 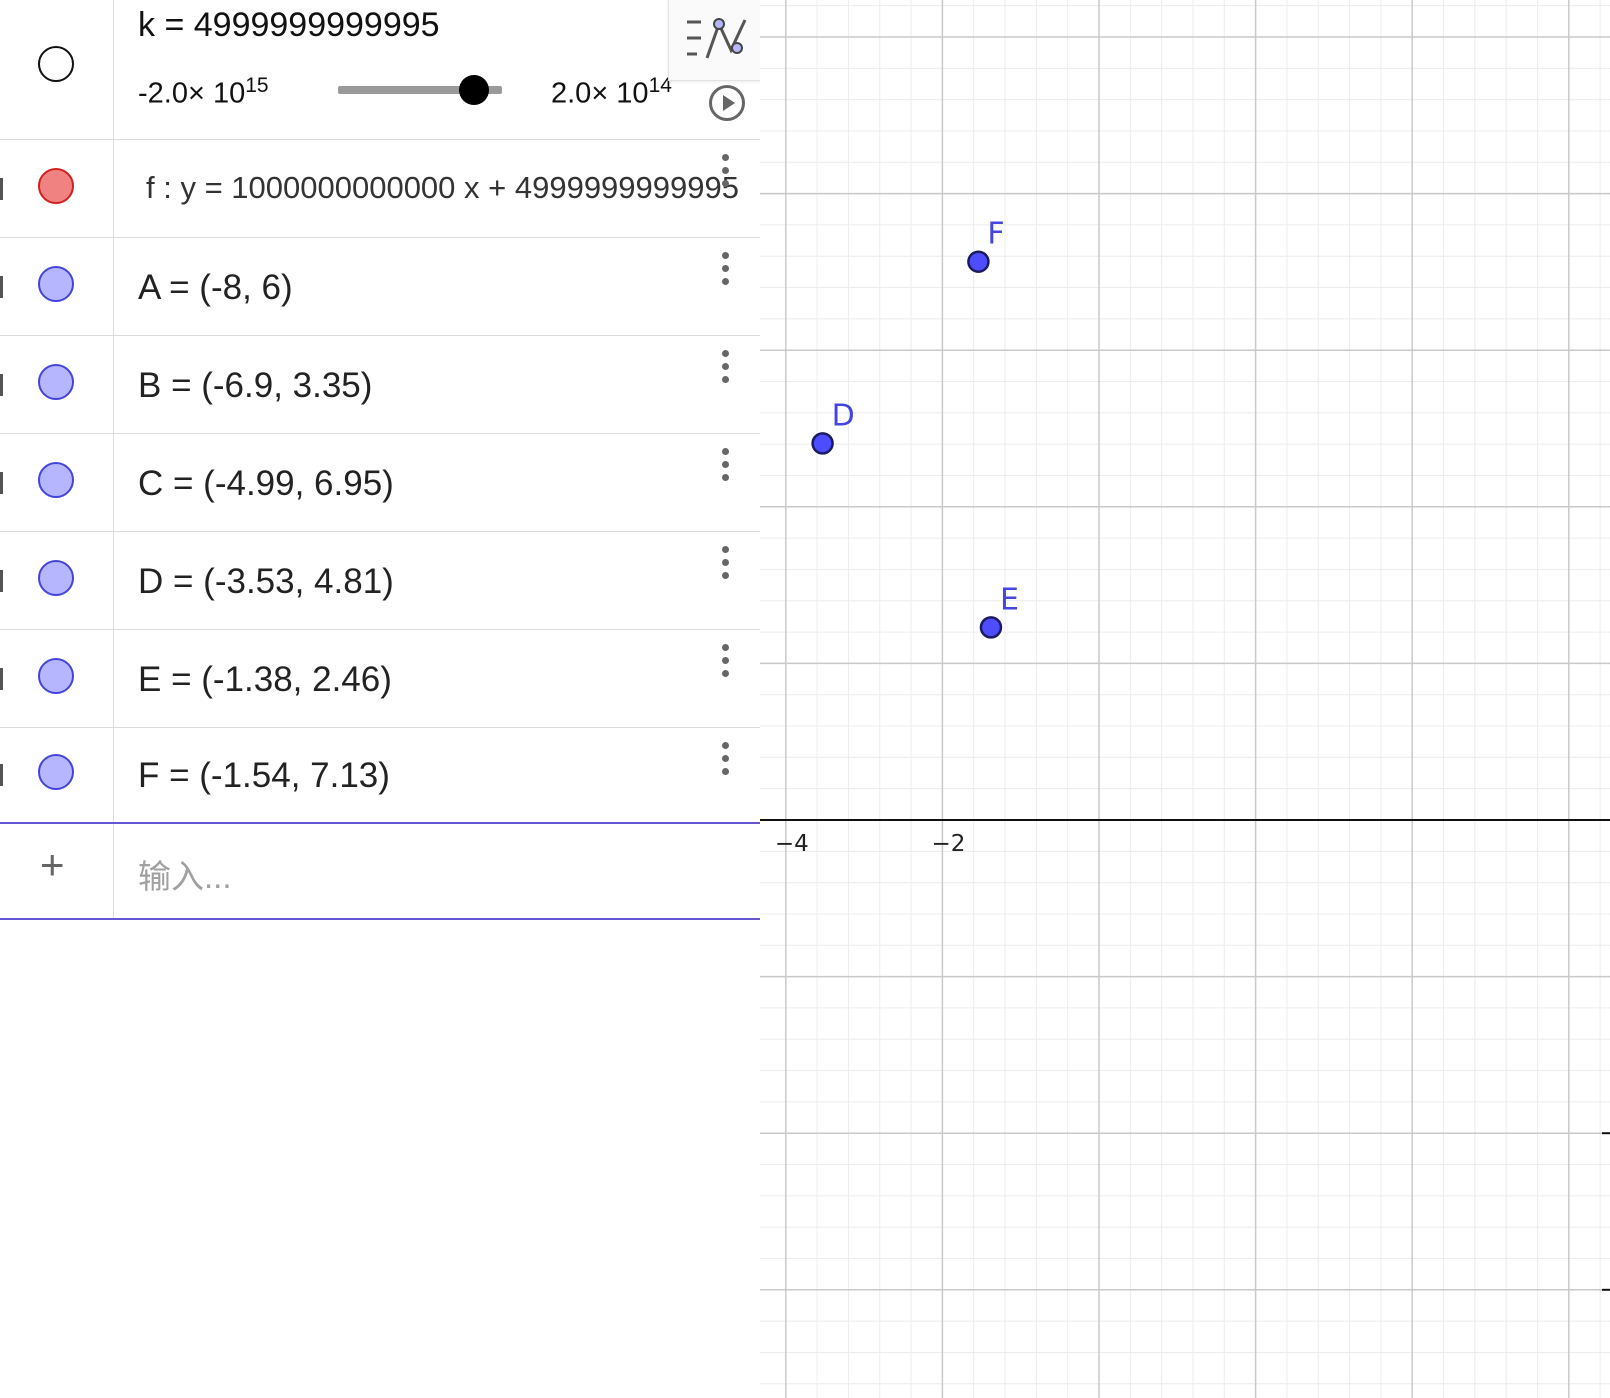 What do you see at coordinates (265, 680) in the screenshot?
I see `point-definition: E = (-1.38, 2.46)` at bounding box center [265, 680].